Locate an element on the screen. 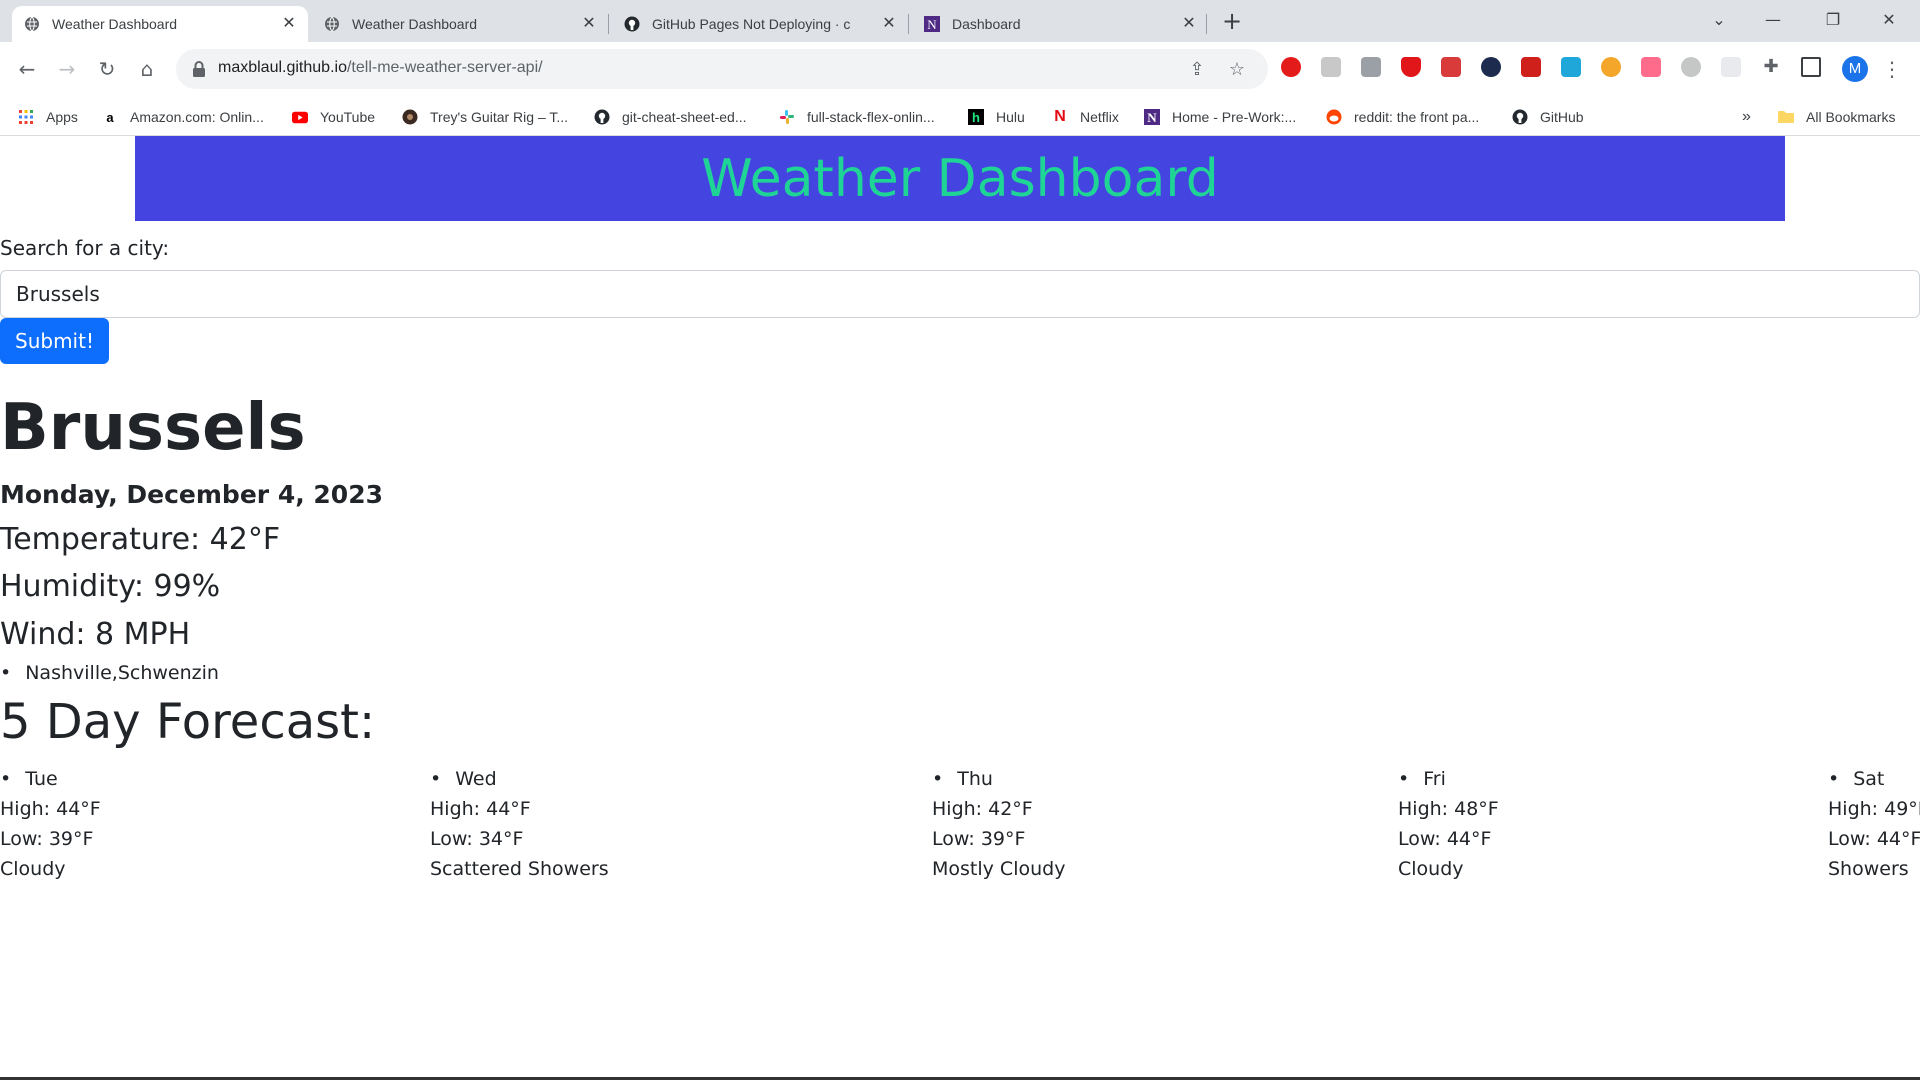 Image resolution: width=1920 pixels, height=1080 pixels. tab-weather-dashboard: Weather Dashboard ✕ is located at coordinates (460, 24).